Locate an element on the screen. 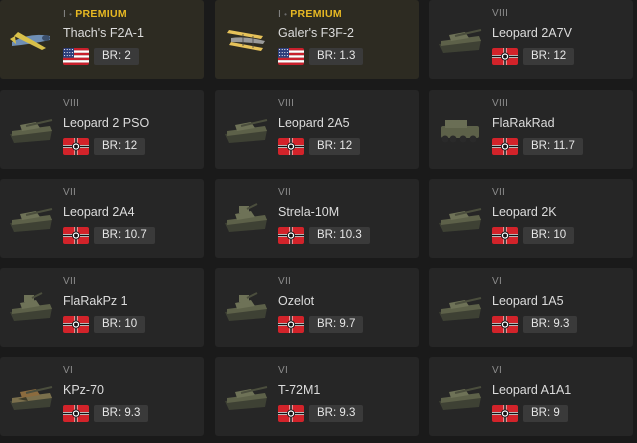  aircraft-icon is located at coordinates (31, 40).